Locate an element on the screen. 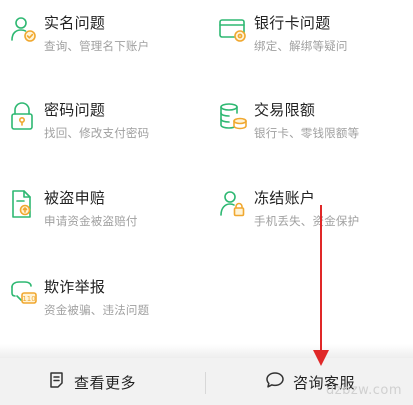 The width and height of the screenshot is (413, 405). bank-card-icon is located at coordinates (233, 29).